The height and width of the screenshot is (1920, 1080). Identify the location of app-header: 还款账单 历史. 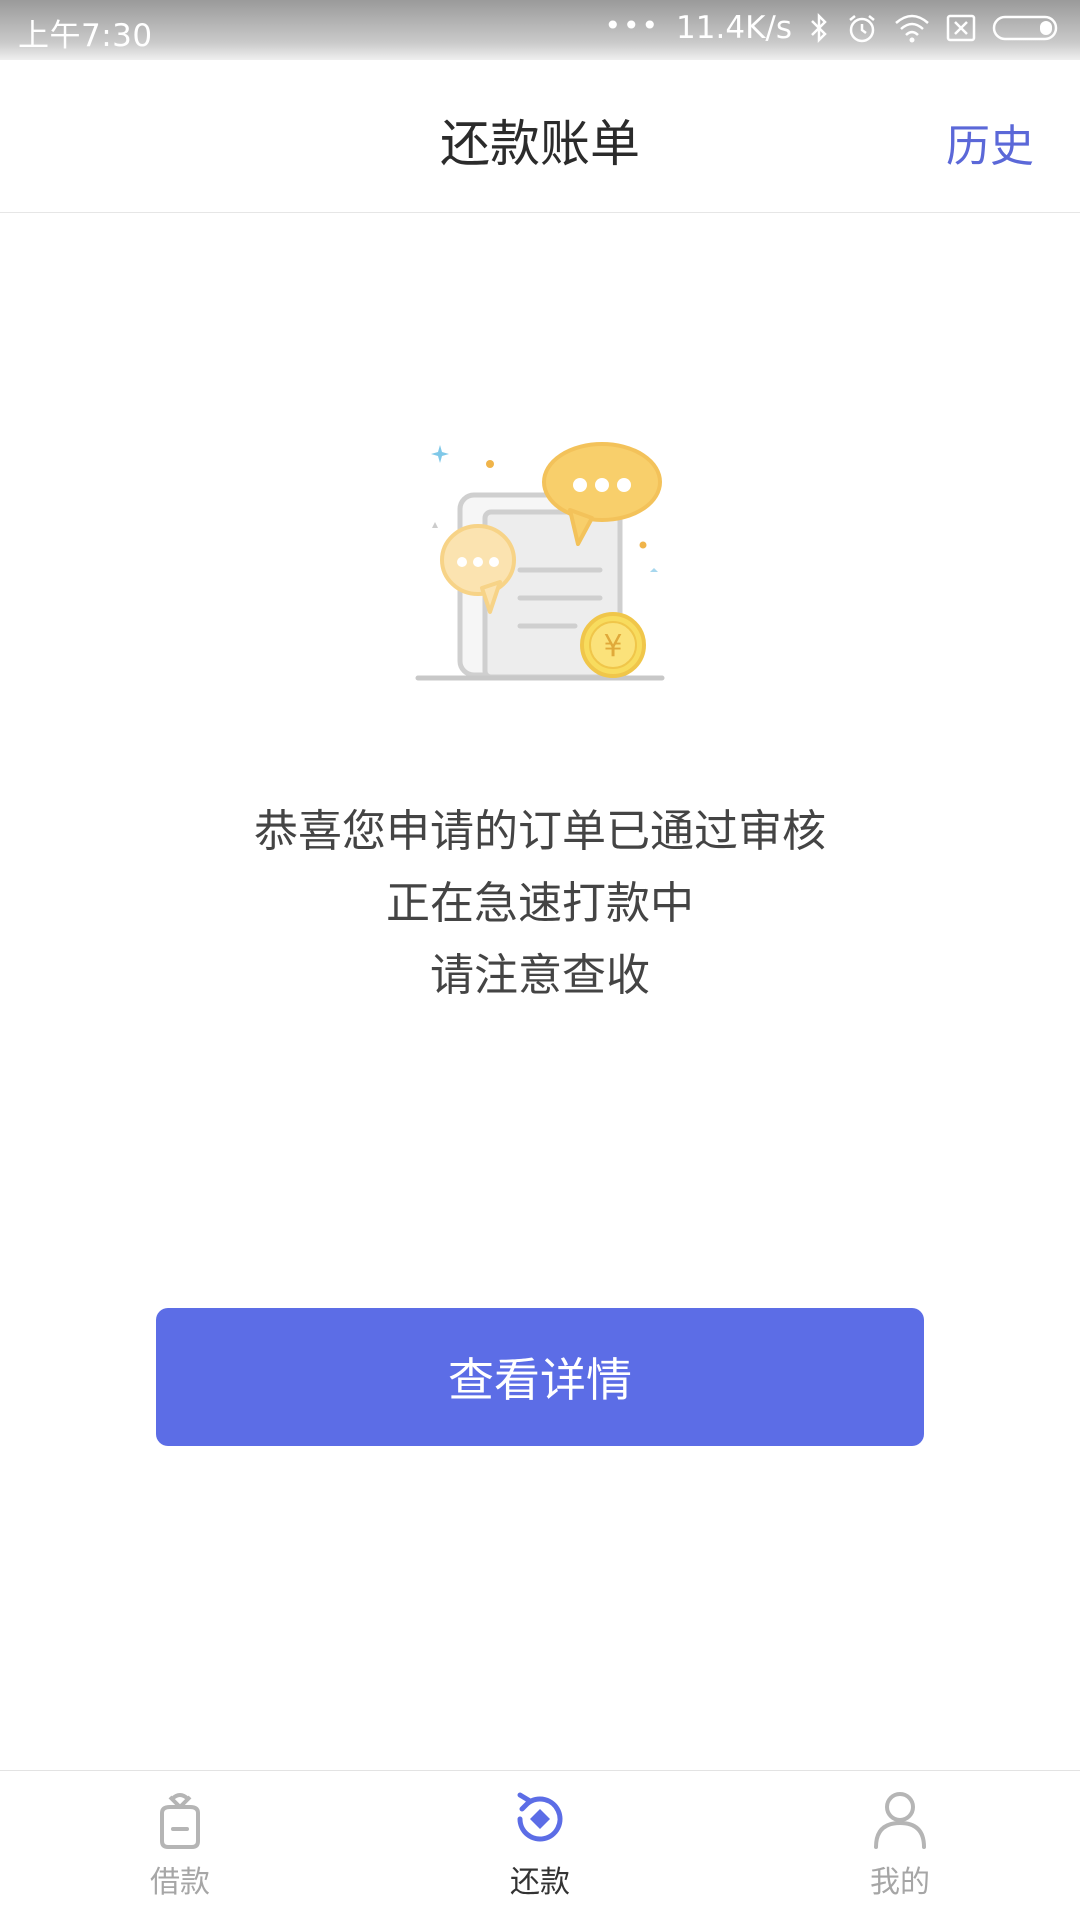
(540, 136).